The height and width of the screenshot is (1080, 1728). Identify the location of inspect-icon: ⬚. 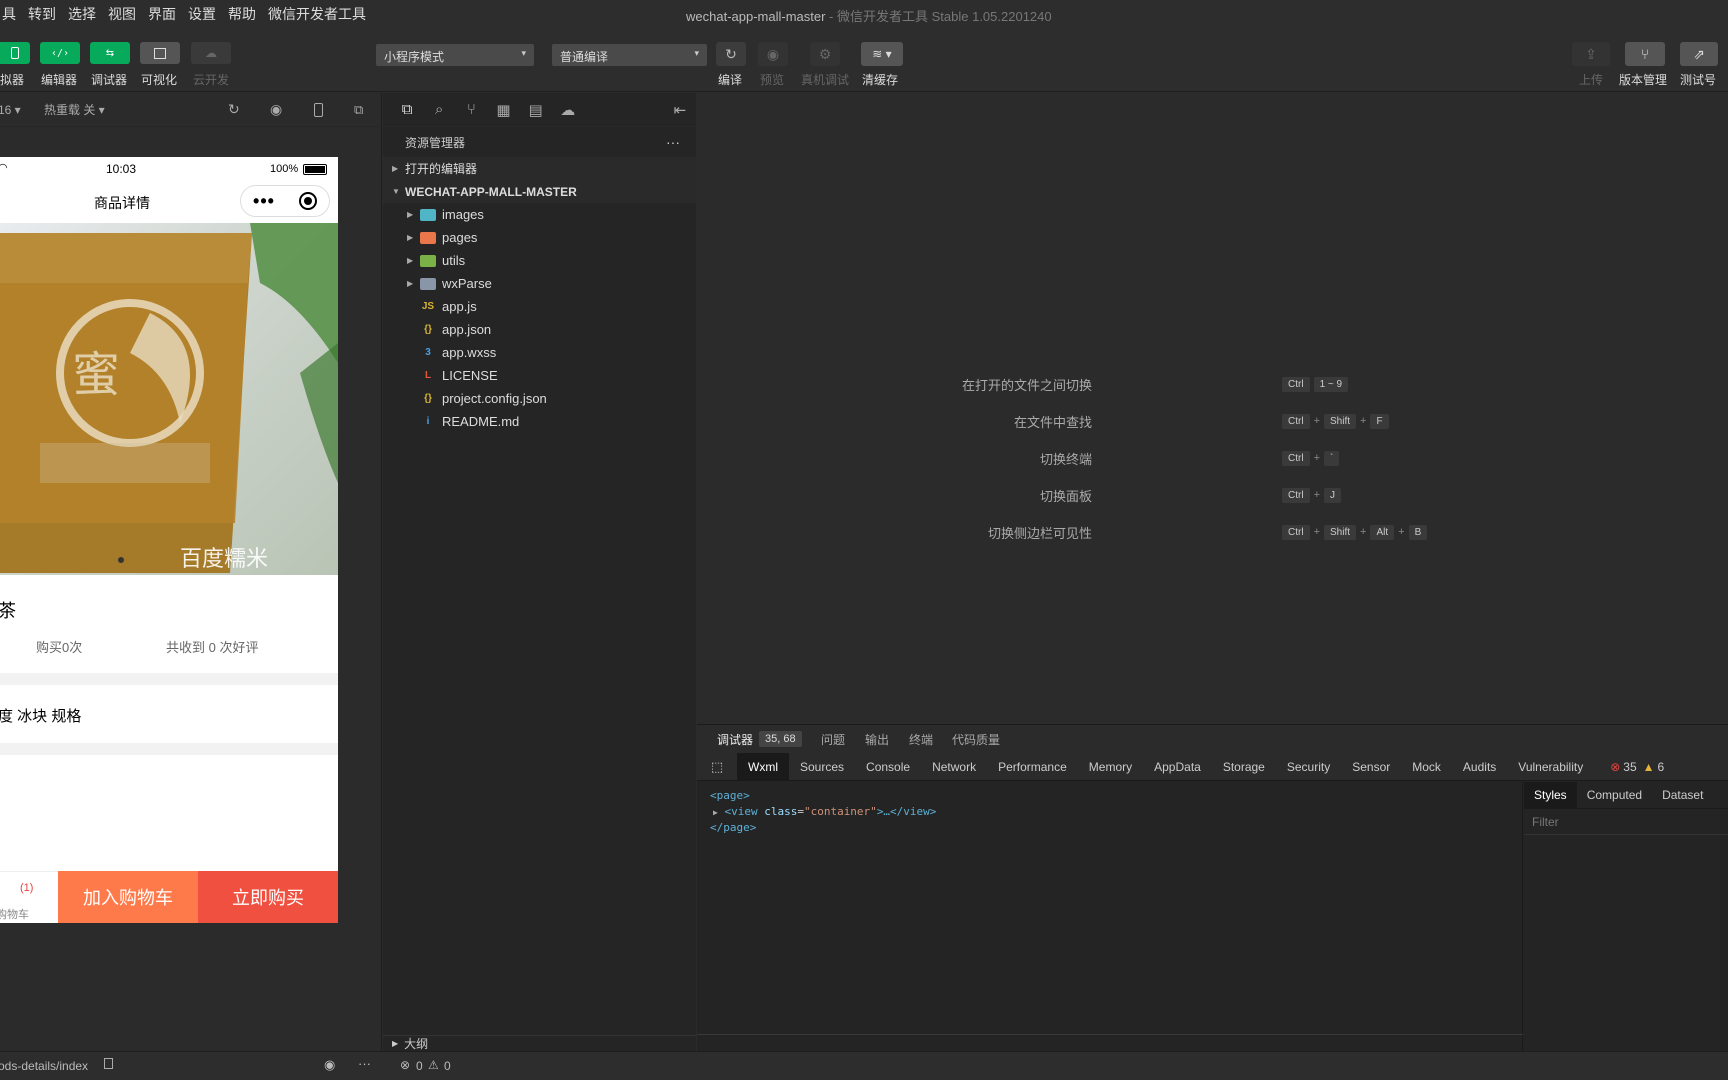
(717, 767).